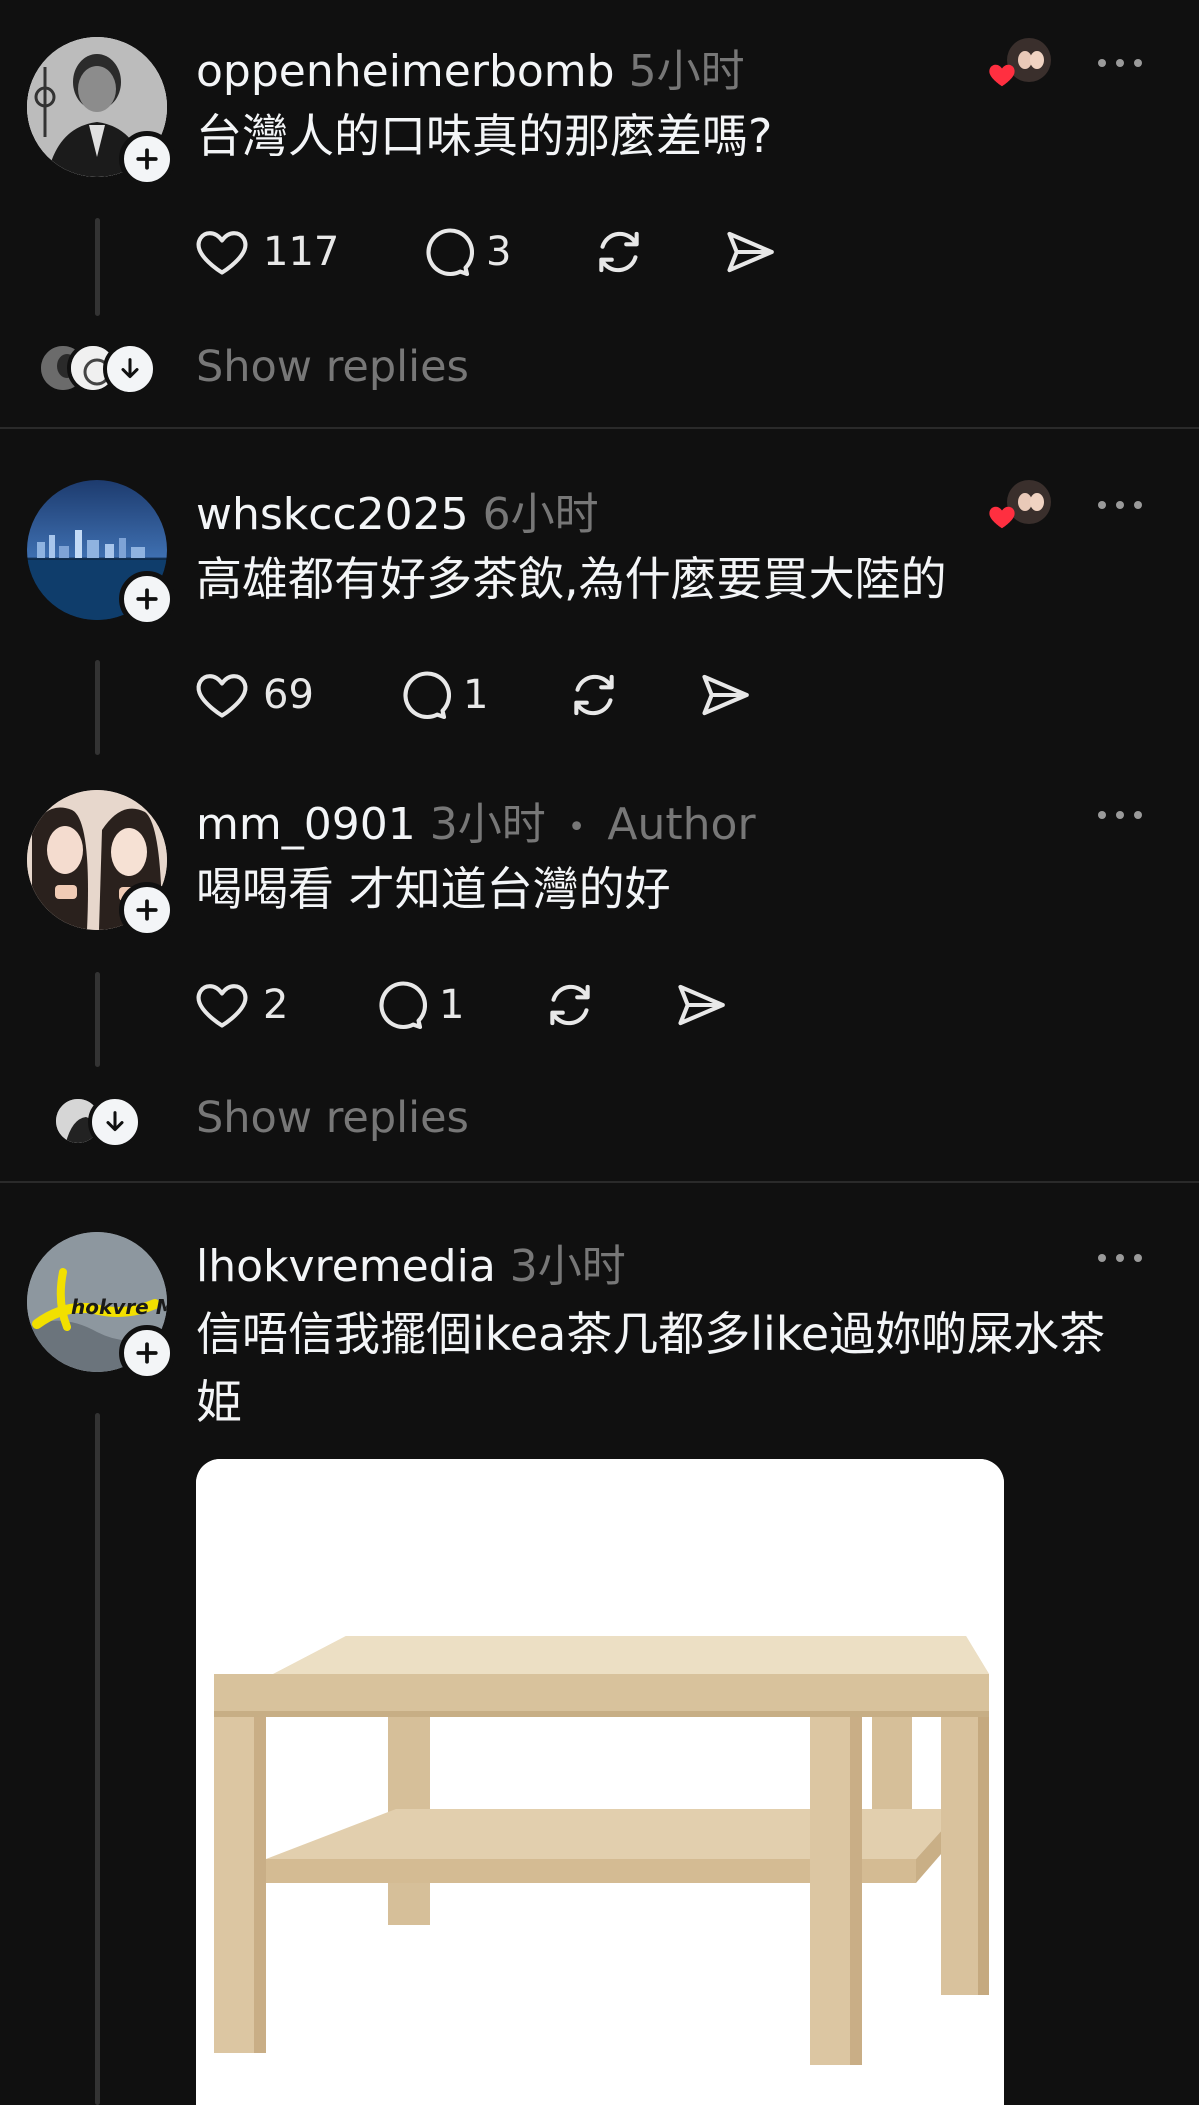  Describe the element at coordinates (681, 824) in the screenshot. I see `author-badge: Author` at that location.